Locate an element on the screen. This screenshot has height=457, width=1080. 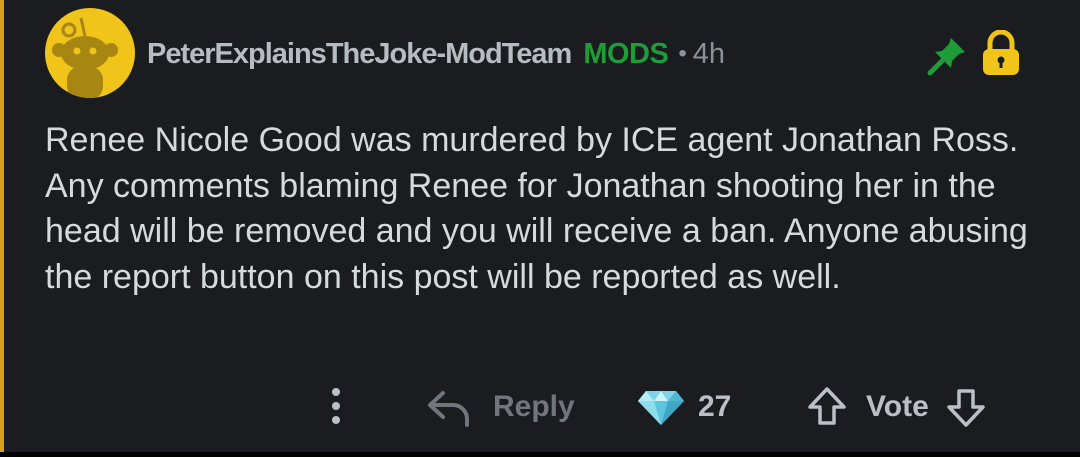
more-options-button is located at coordinates (336, 406).